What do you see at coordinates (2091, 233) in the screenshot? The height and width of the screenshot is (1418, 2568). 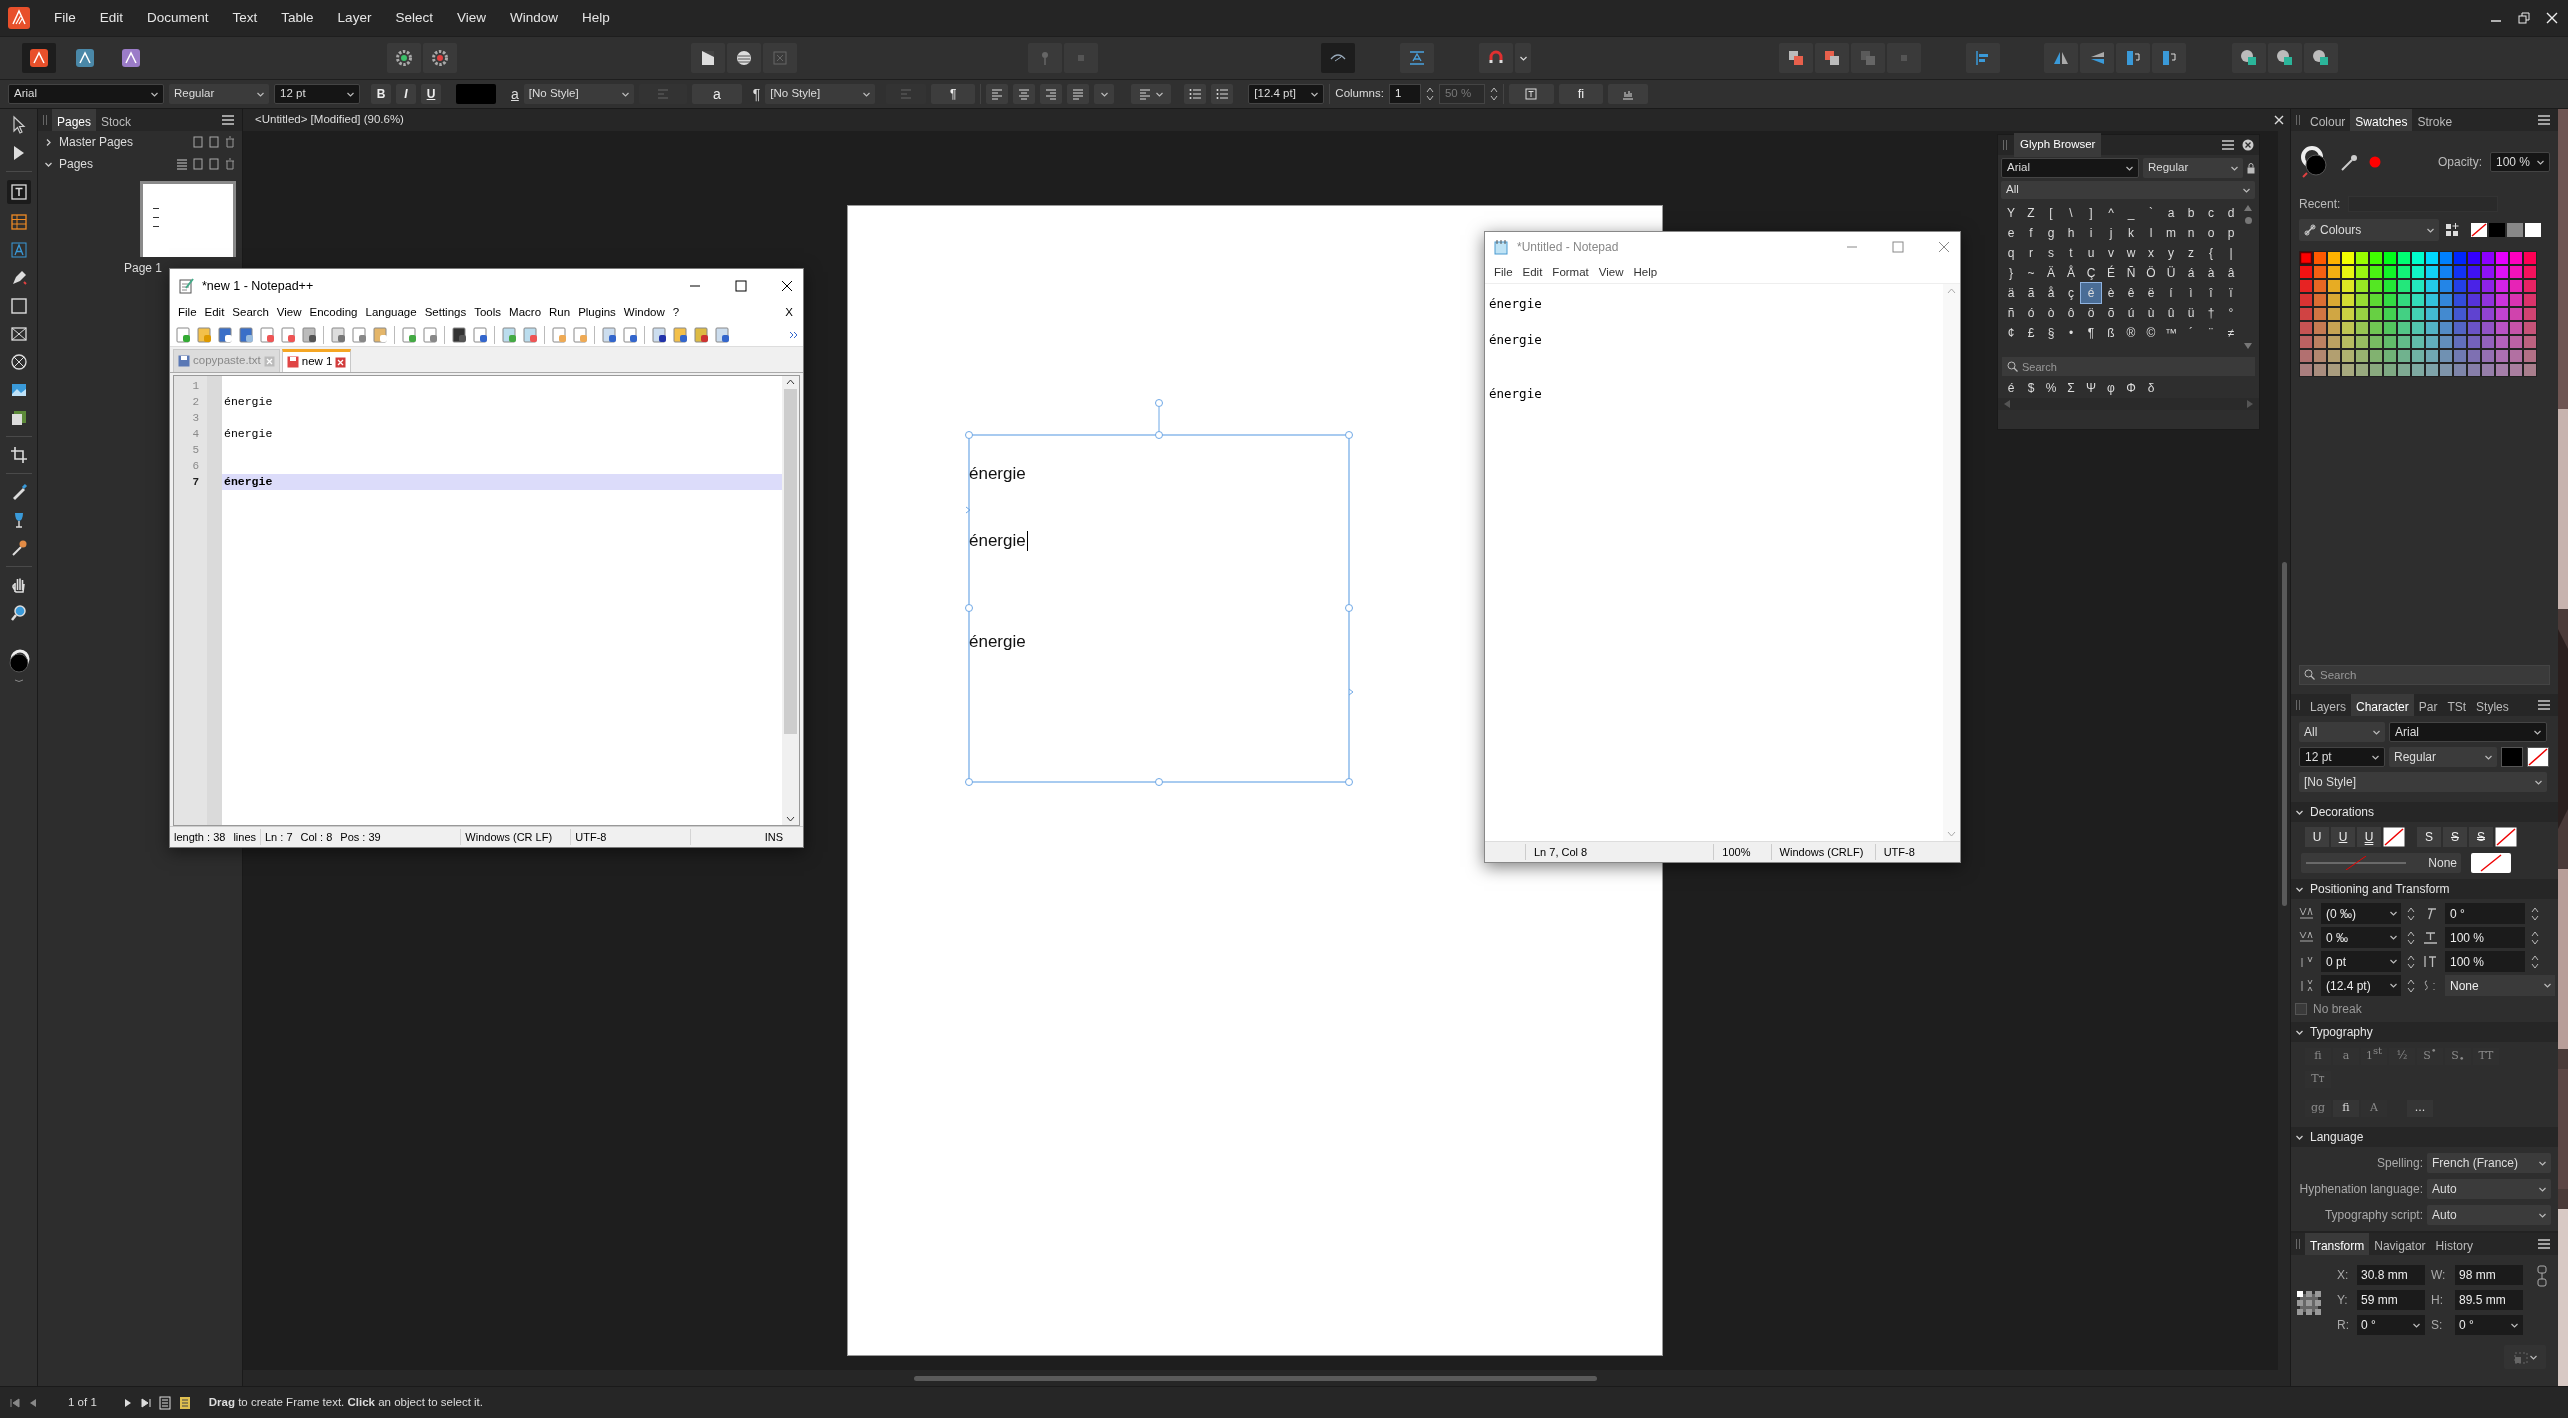 I see `glyph-cell: i` at bounding box center [2091, 233].